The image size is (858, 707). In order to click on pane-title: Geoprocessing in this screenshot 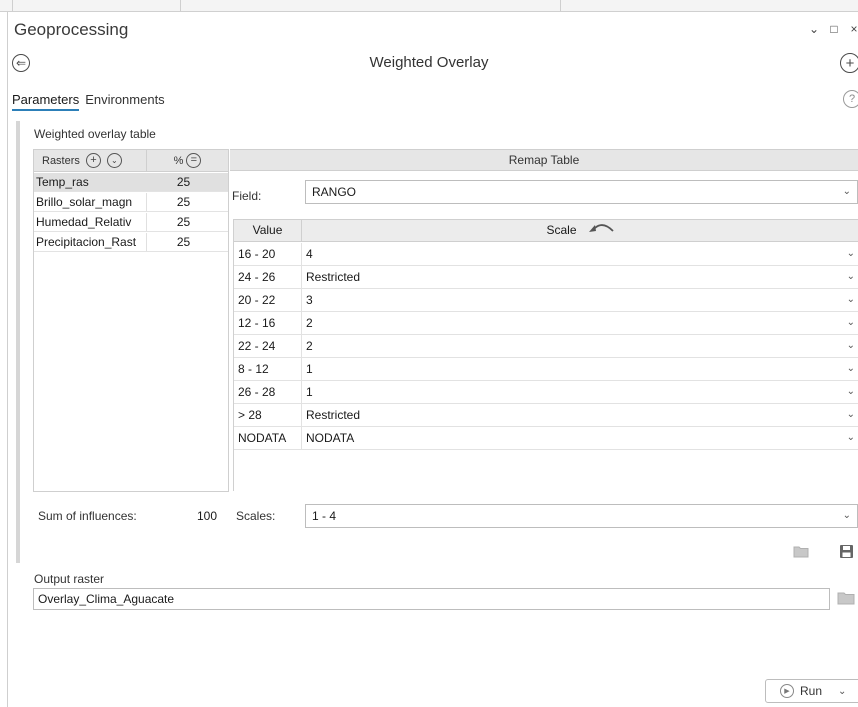, I will do `click(71, 29)`.